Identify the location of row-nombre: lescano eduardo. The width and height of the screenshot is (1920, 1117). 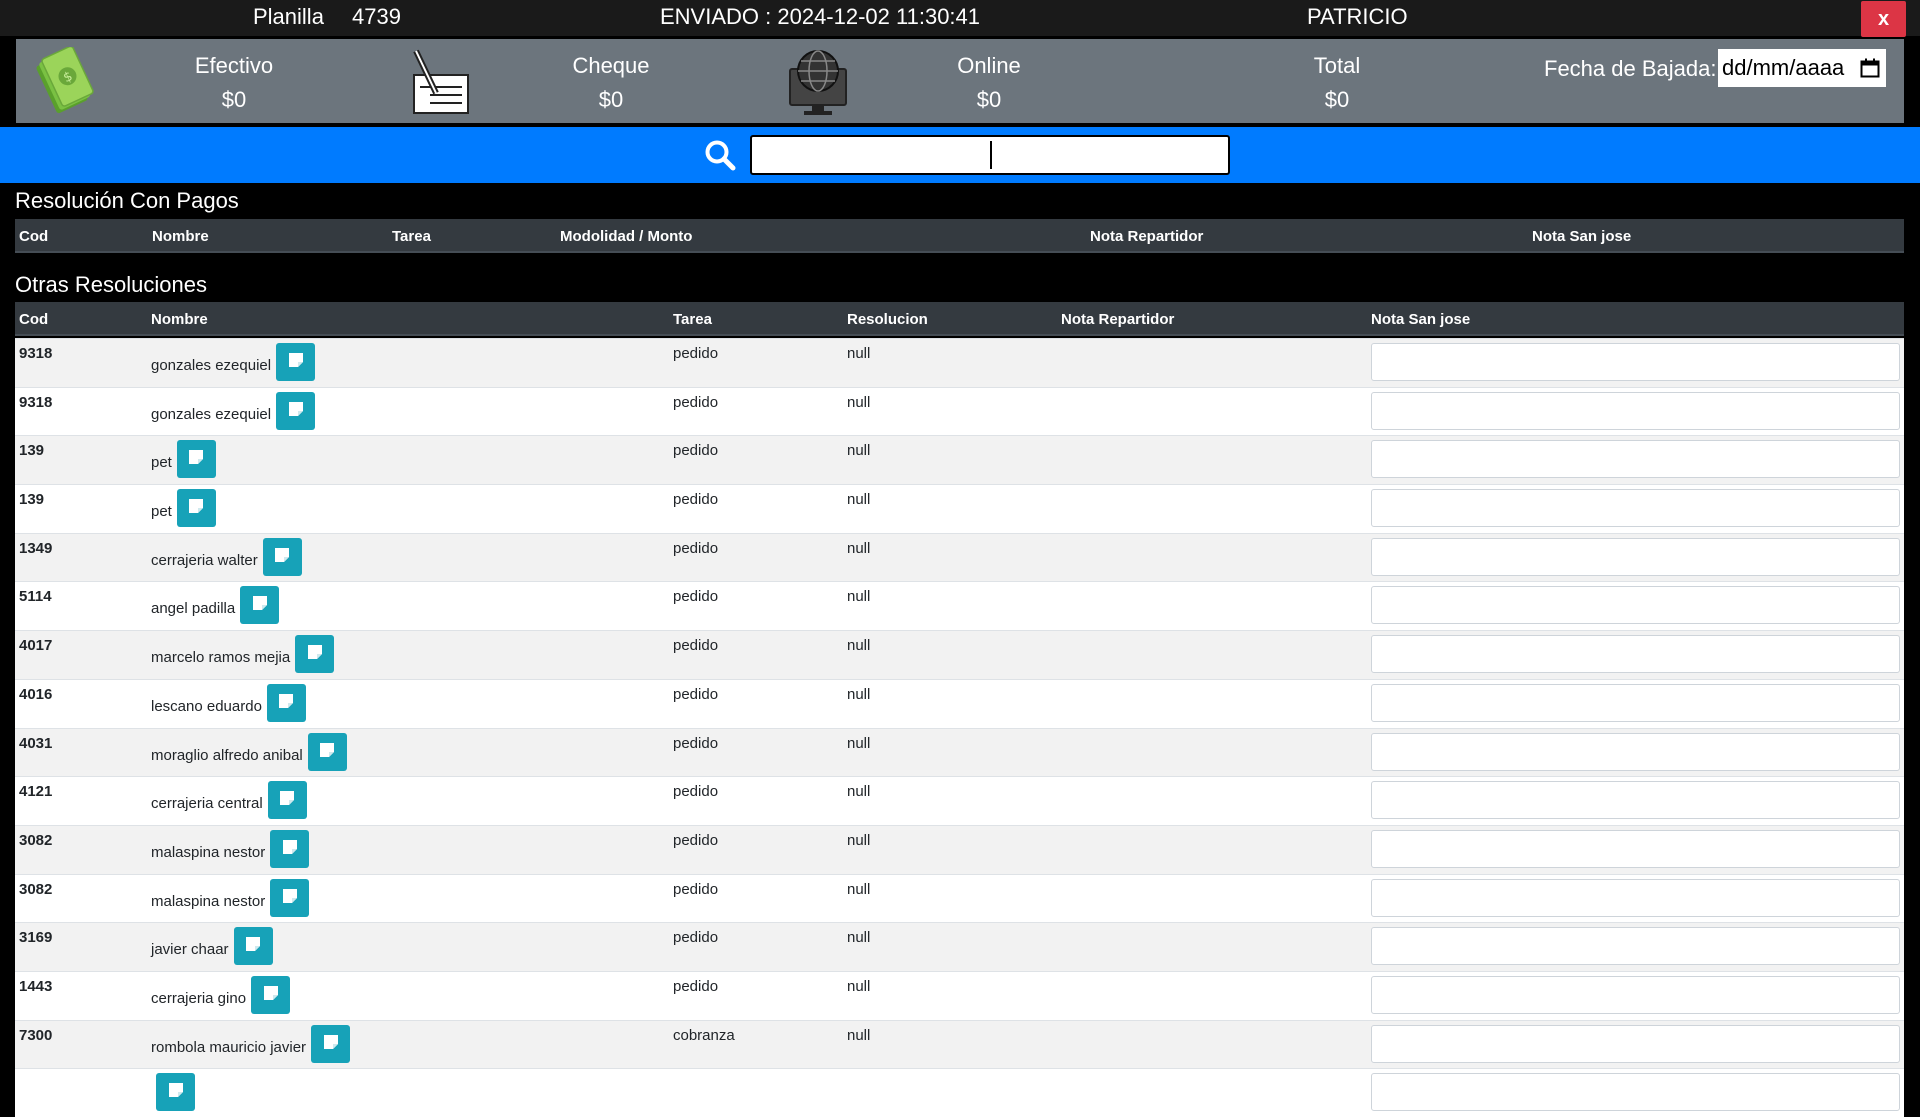
(228, 702).